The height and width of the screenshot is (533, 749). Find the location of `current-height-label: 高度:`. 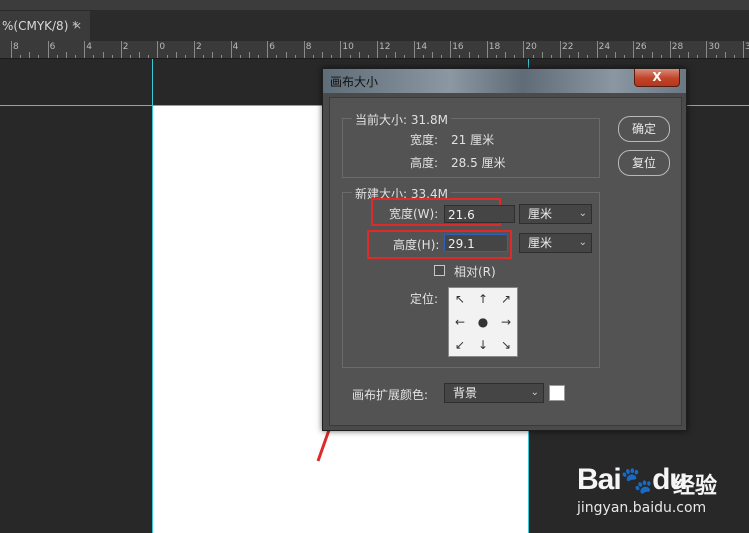

current-height-label: 高度: is located at coordinates (424, 163).